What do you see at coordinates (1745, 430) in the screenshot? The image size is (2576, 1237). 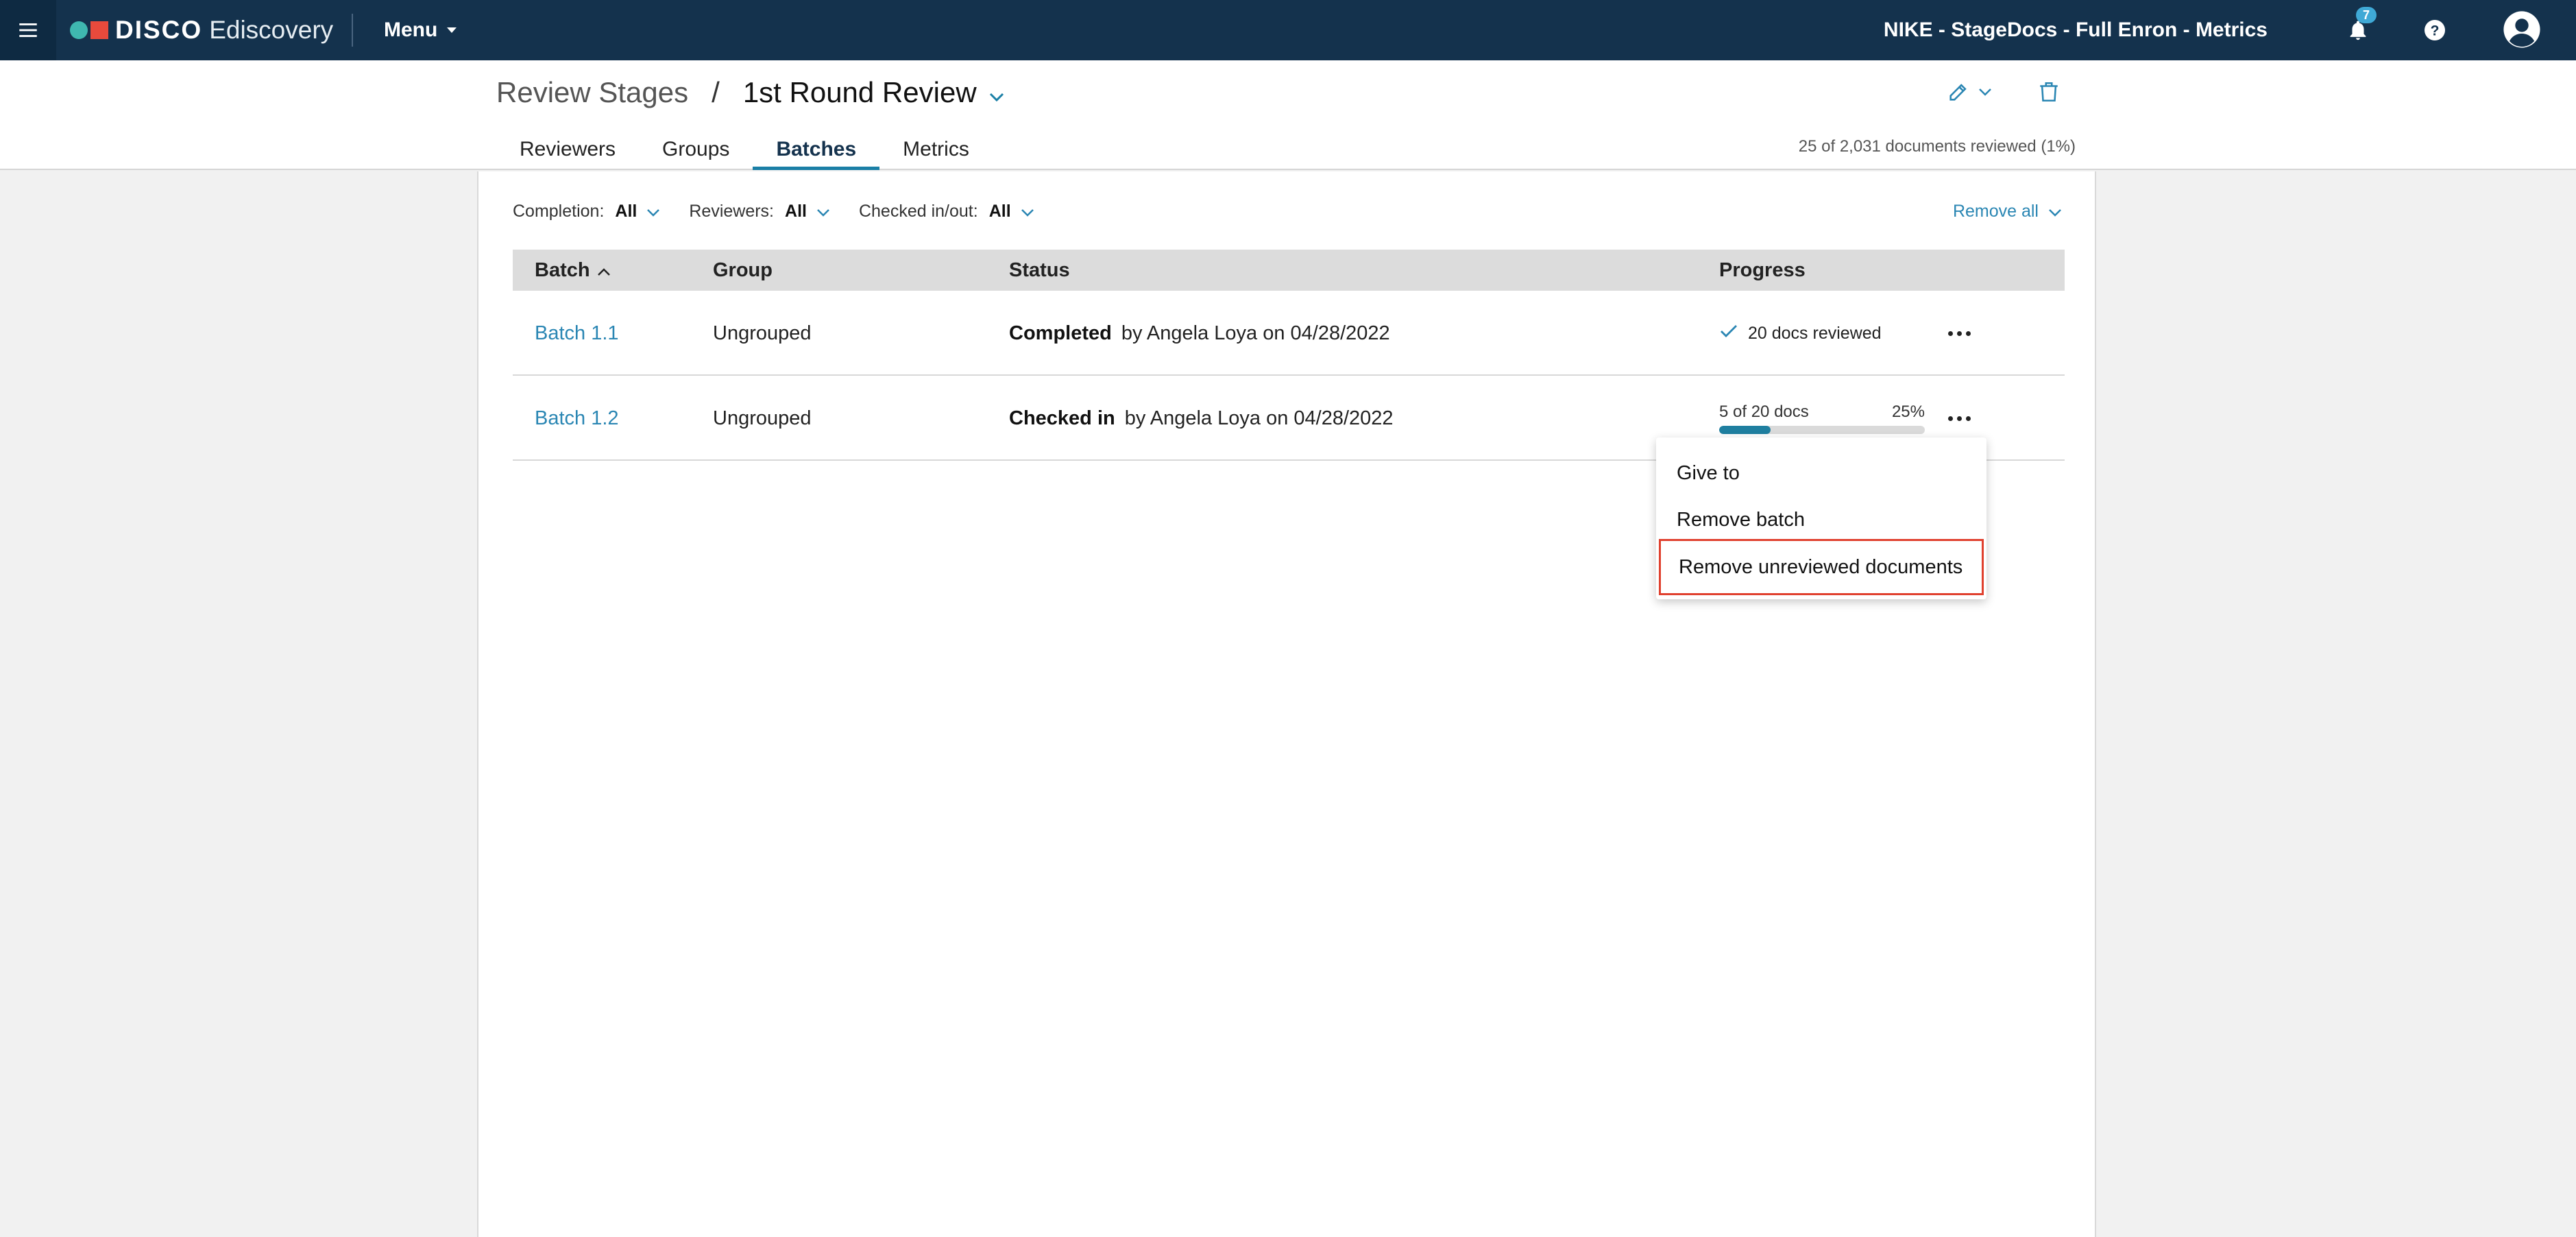 I see `progress-bar-fill` at bounding box center [1745, 430].